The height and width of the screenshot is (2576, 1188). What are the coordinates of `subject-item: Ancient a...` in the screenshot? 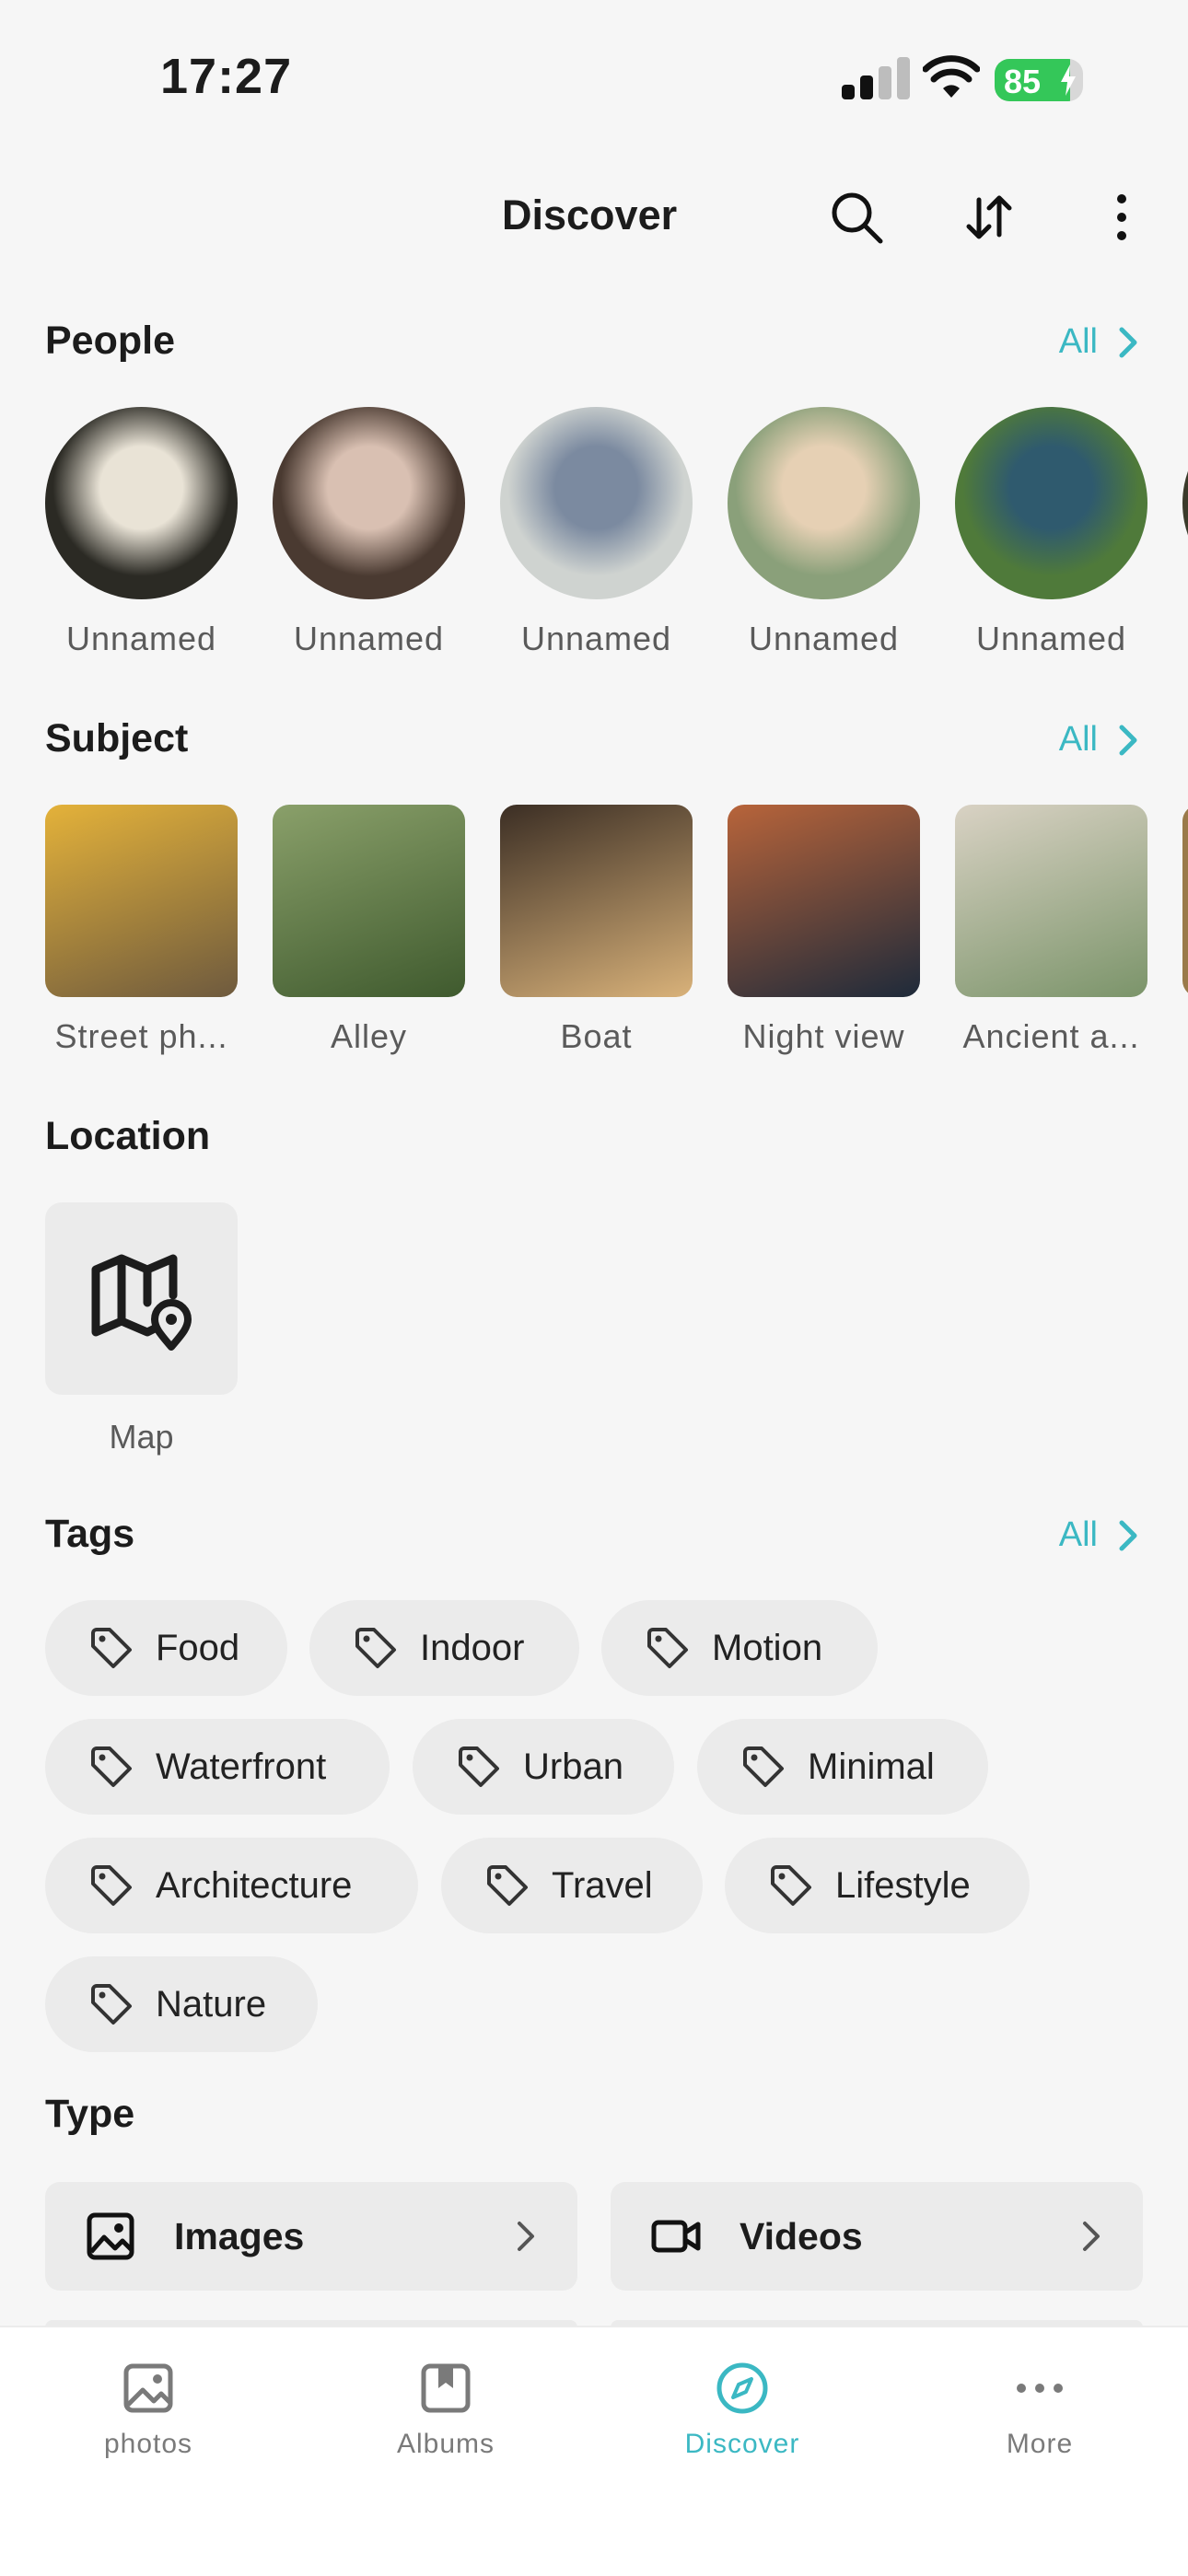 It's located at (1051, 930).